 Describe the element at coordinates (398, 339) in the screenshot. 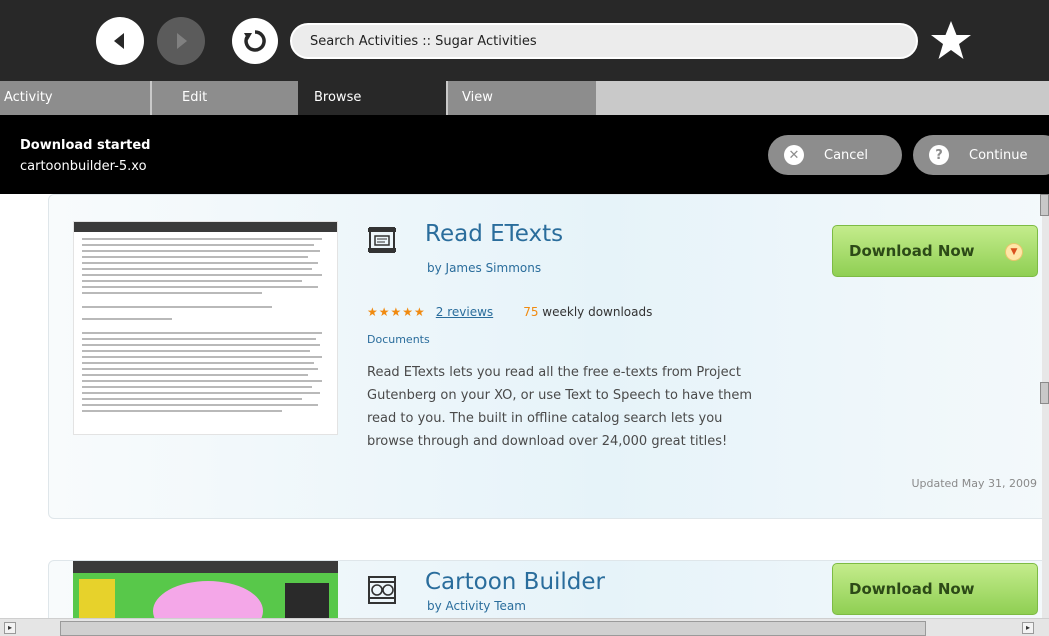

I see `category-link: Documents` at that location.